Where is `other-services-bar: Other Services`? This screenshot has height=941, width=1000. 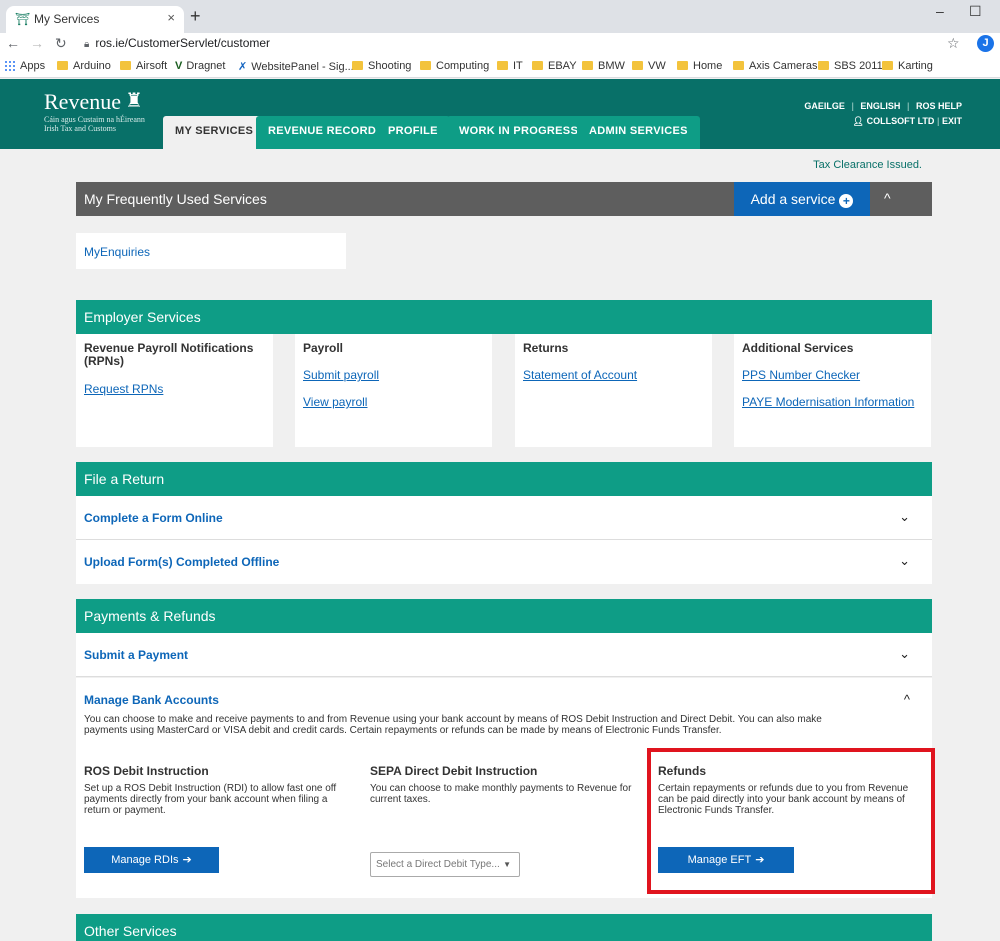
other-services-bar: Other Services is located at coordinates (504, 927).